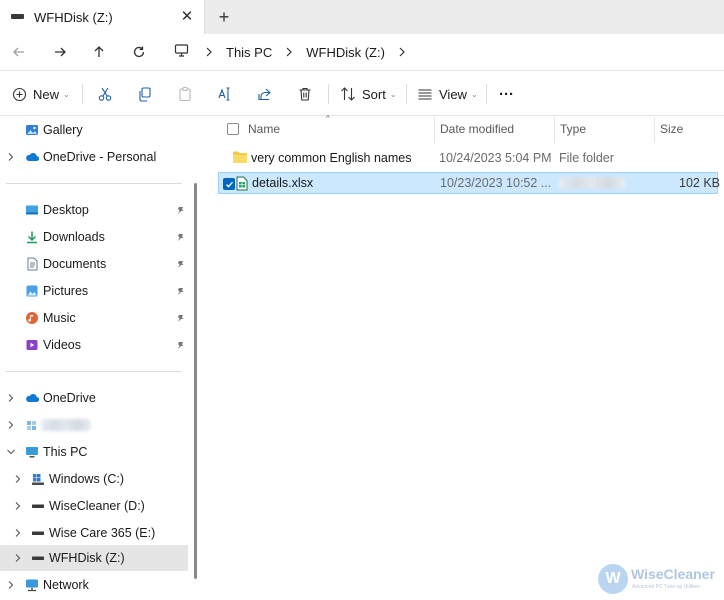  Describe the element at coordinates (94, 452) in the screenshot. I see `sidebar-item-this-pc: This PC` at that location.